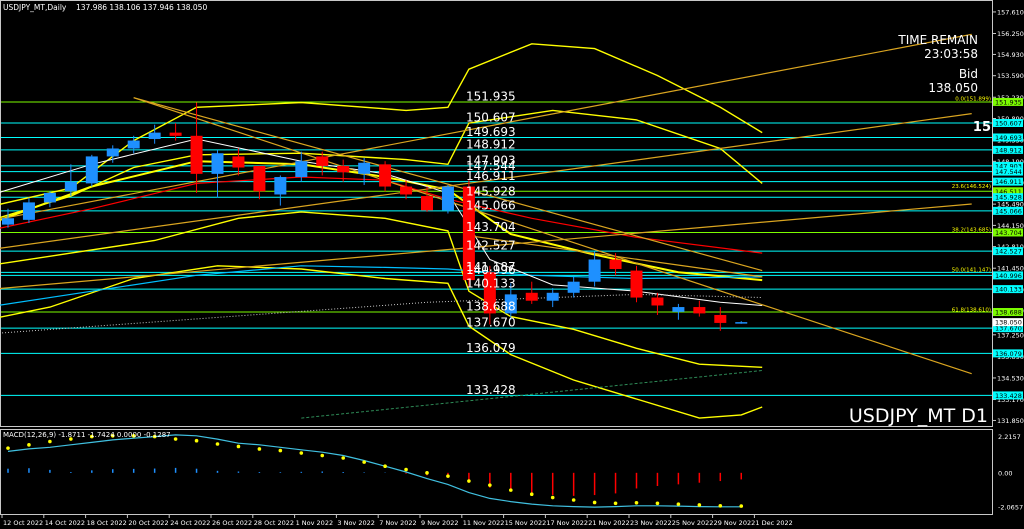 This screenshot has width=1024, height=529. What do you see at coordinates (491, 144) in the screenshot?
I see `level-label: 148.912` at bounding box center [491, 144].